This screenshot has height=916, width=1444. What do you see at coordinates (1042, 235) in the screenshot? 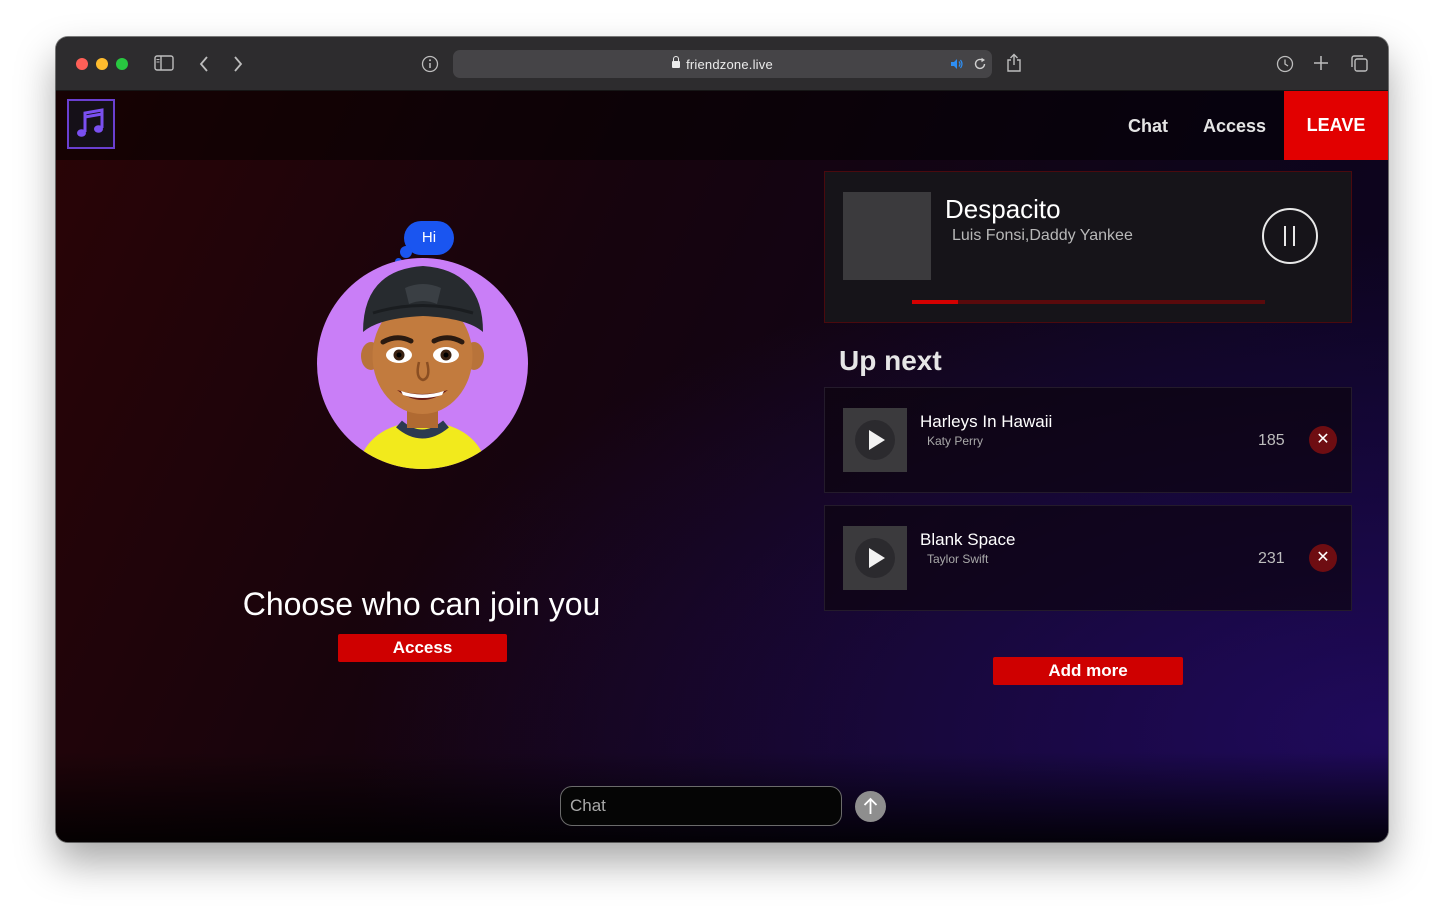
I see `now-playing-artist: Luis Fonsi,Daddy Yankee` at bounding box center [1042, 235].